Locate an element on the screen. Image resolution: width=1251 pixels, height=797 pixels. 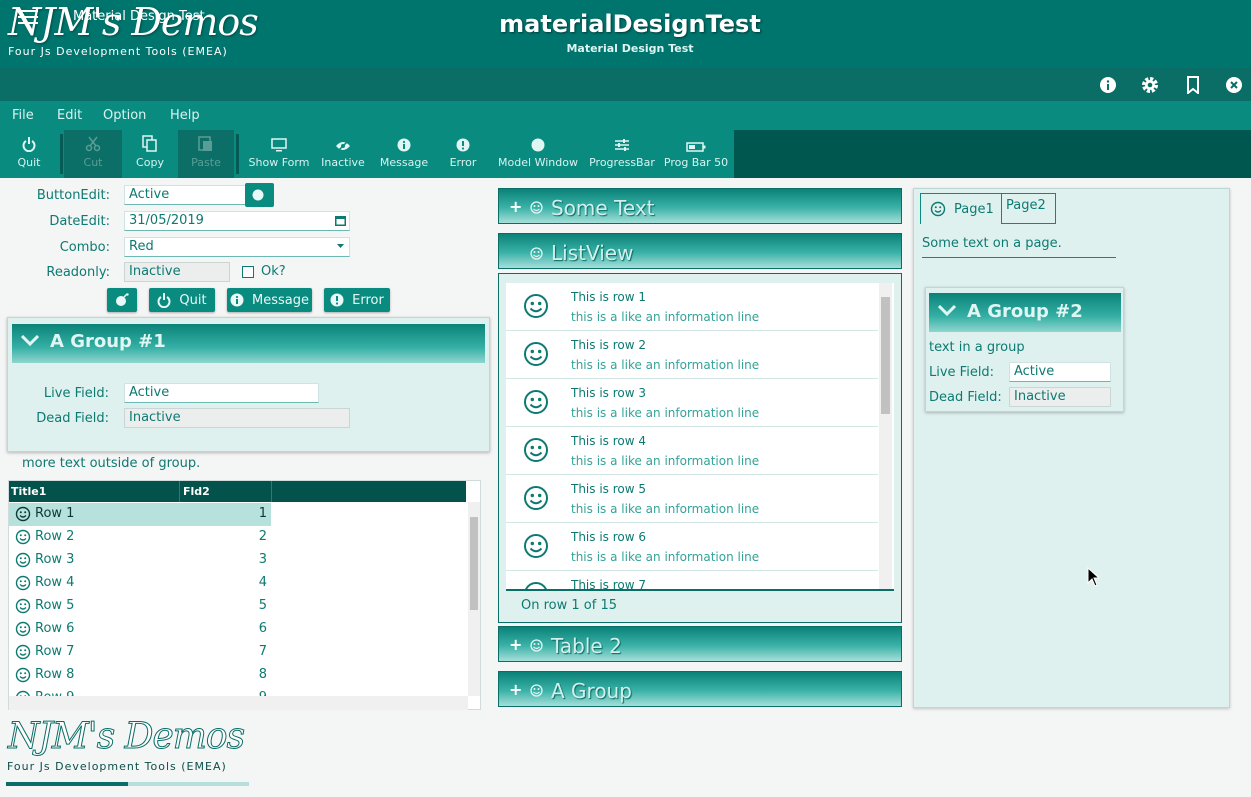
cell-title1: Row 5 is located at coordinates (55, 605).